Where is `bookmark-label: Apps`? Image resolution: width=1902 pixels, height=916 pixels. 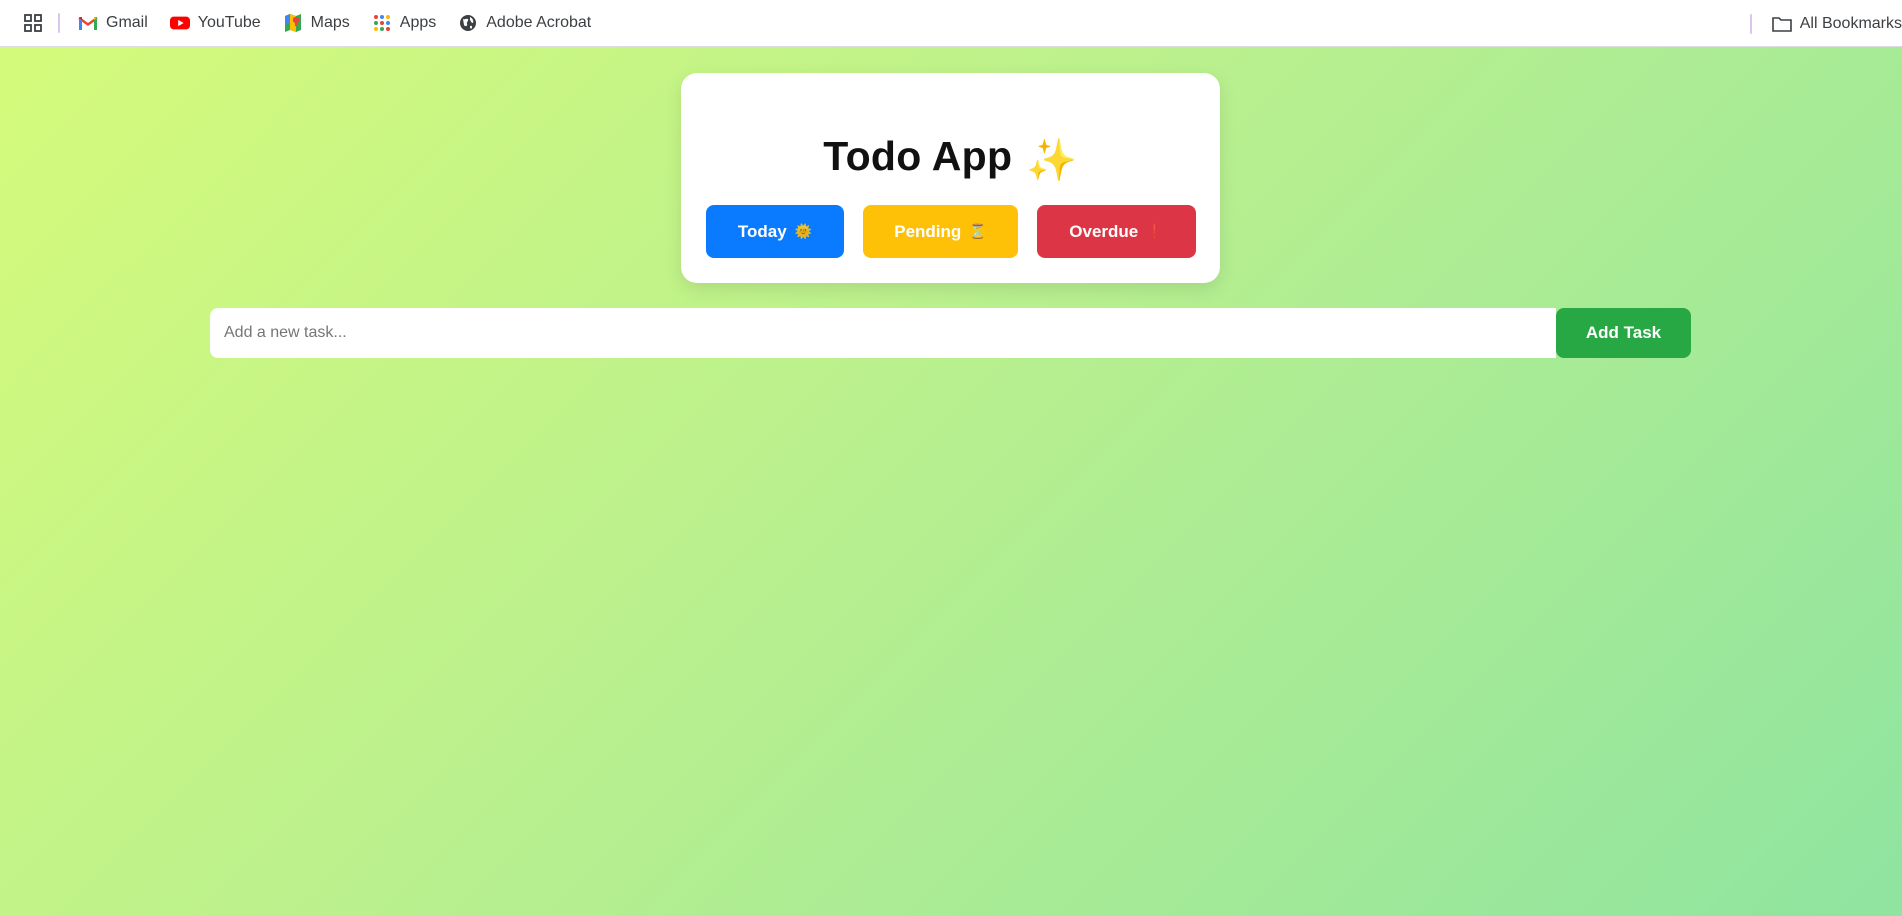 bookmark-label: Apps is located at coordinates (418, 22).